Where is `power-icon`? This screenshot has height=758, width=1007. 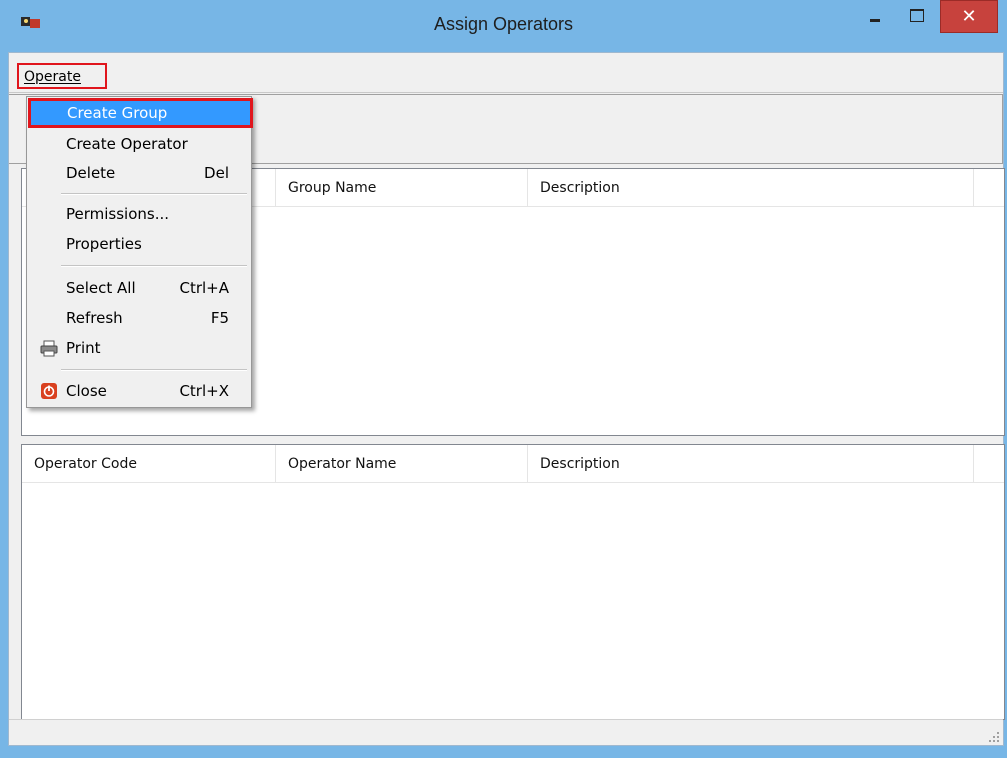
power-icon is located at coordinates (49, 391).